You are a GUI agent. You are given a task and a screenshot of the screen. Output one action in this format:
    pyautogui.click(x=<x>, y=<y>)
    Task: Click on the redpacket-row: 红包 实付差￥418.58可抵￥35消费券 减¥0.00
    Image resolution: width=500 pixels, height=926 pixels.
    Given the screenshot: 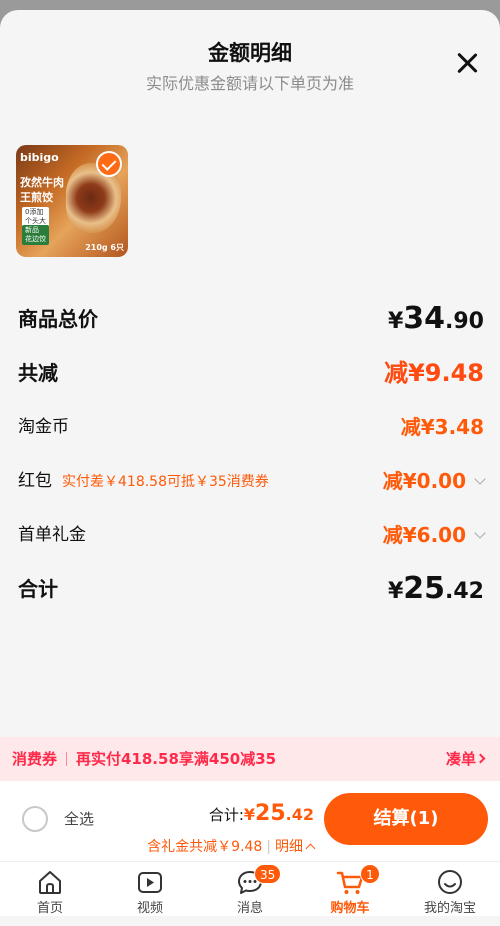 What is the action you would take?
    pyautogui.click(x=252, y=482)
    